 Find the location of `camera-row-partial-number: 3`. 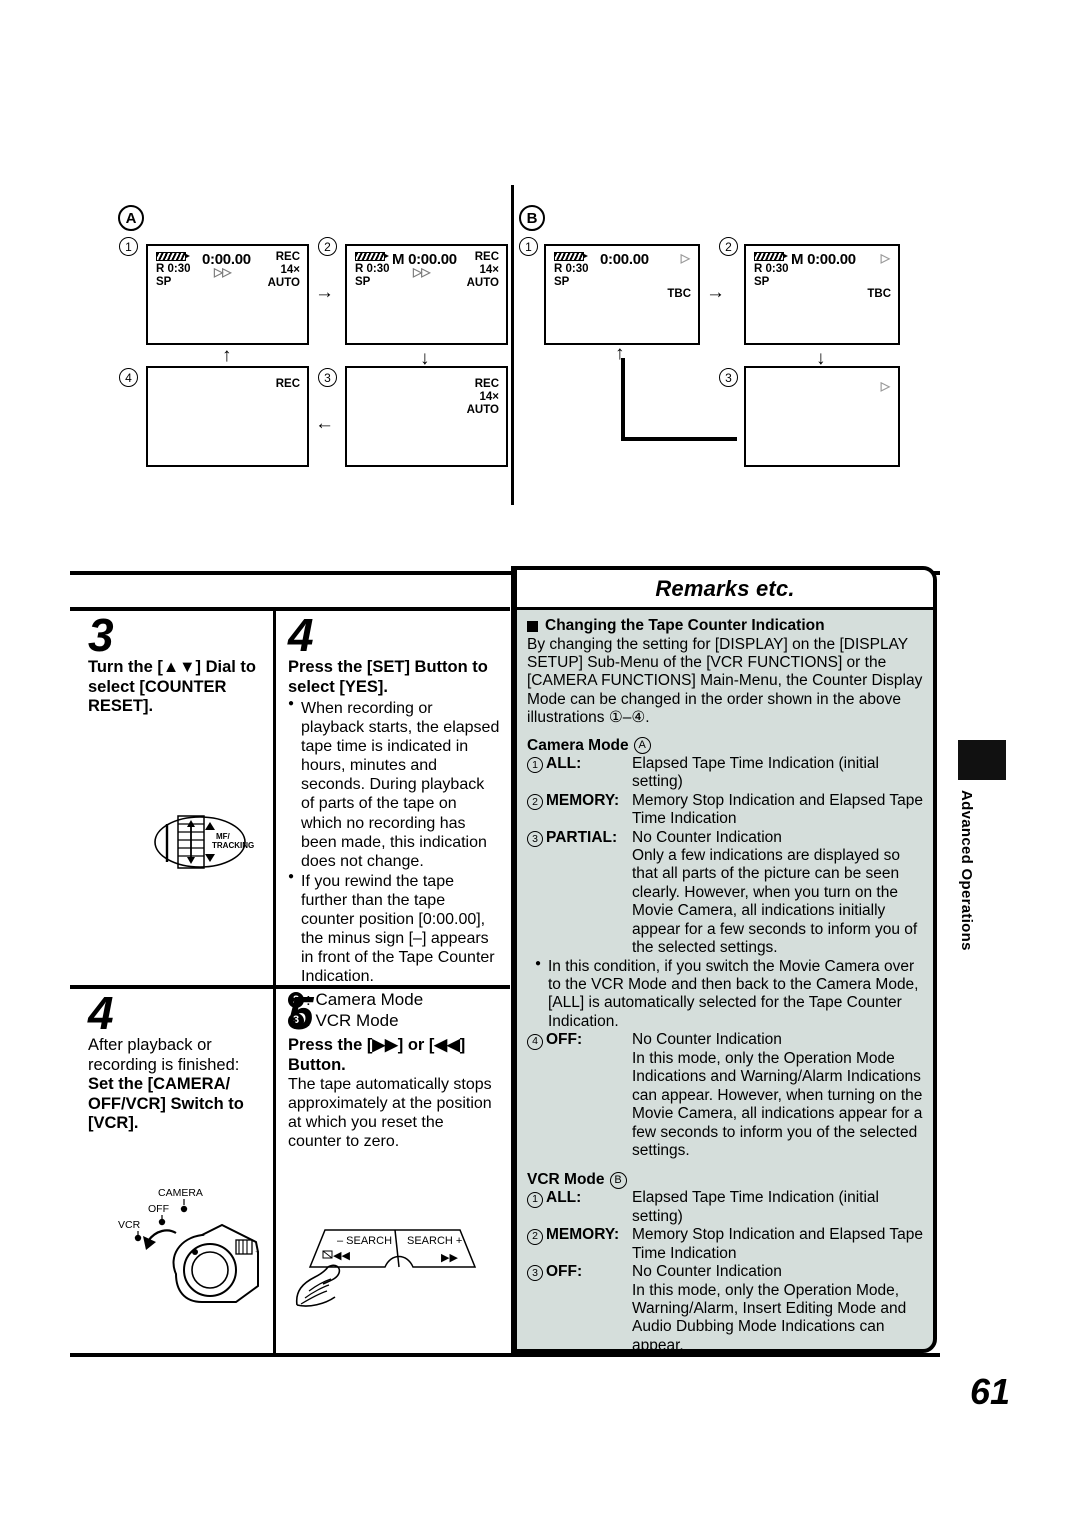

camera-row-partial-number: 3 is located at coordinates (536, 838).